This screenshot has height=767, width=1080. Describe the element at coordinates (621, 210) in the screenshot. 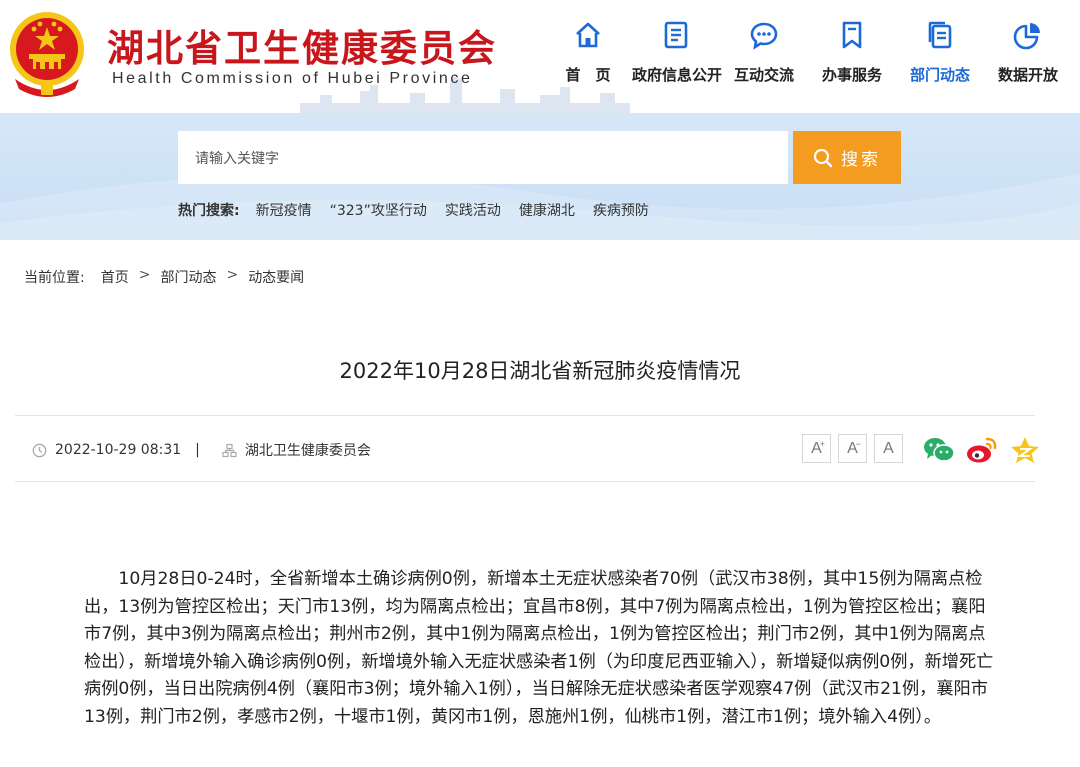

I see `hot-search-link: 疾病预防` at that location.